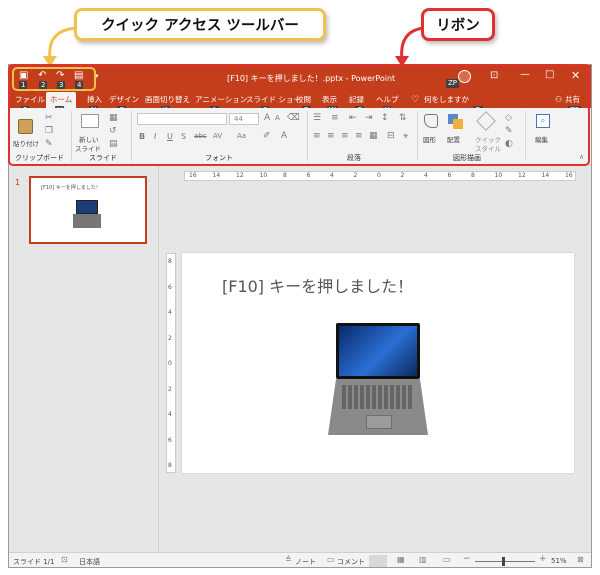 This screenshot has height=575, width=600. Describe the element at coordinates (351, 562) in the screenshot. I see `comments-button: コメント` at that location.